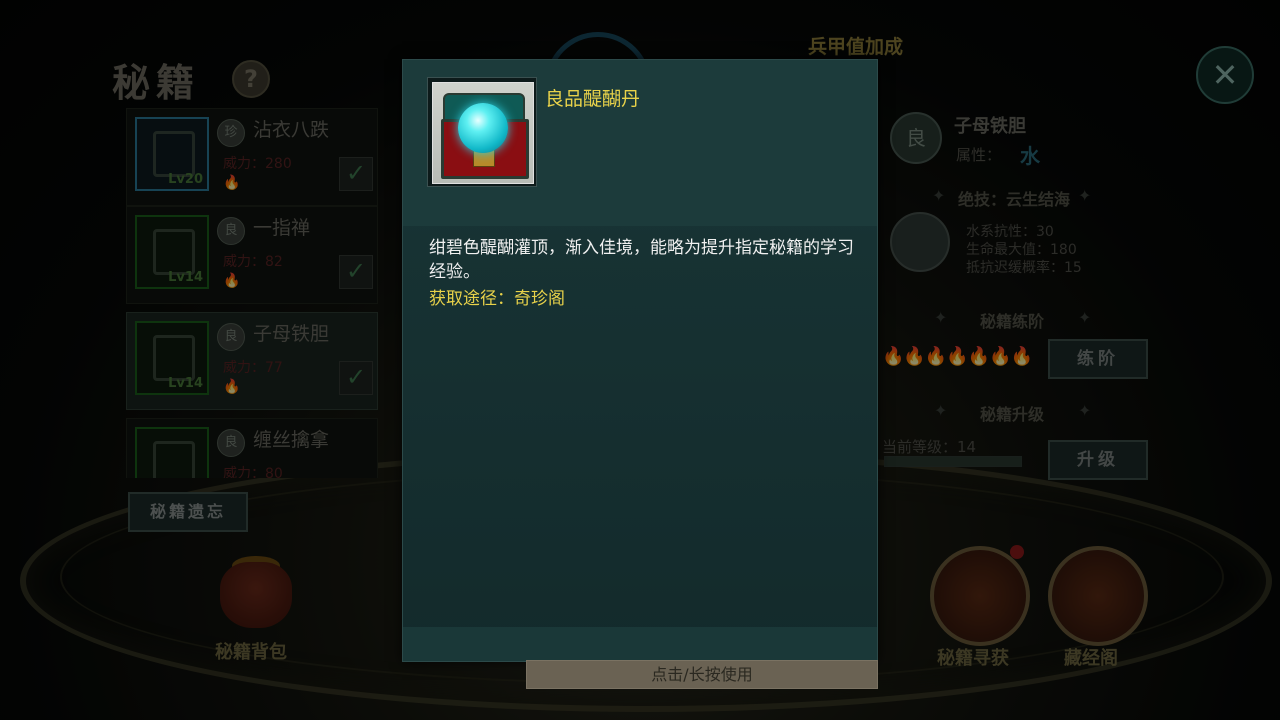 This screenshot has width=1280, height=720. I want to click on item-source: 获取途径：奇珍阁, so click(497, 299).